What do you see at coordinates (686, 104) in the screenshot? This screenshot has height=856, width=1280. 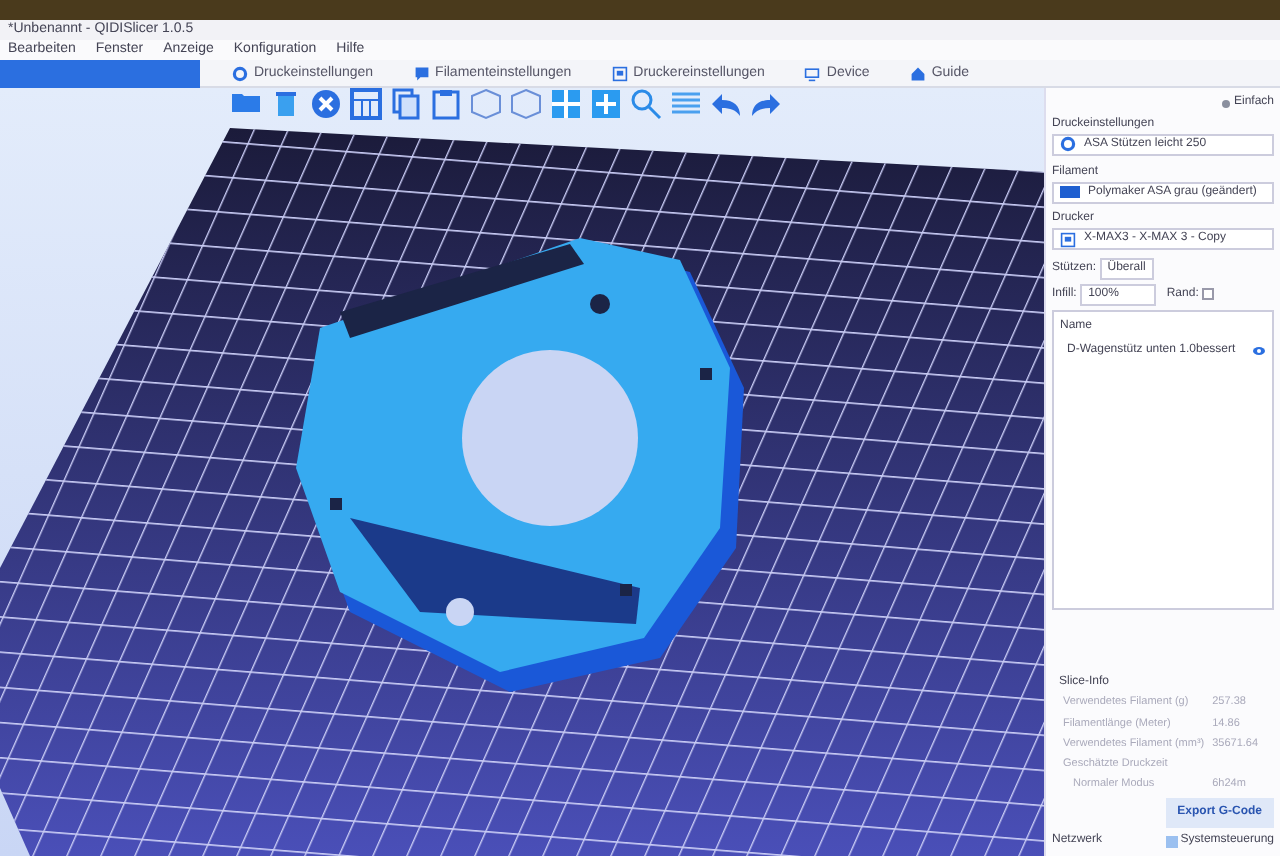 I see `layers-icon` at bounding box center [686, 104].